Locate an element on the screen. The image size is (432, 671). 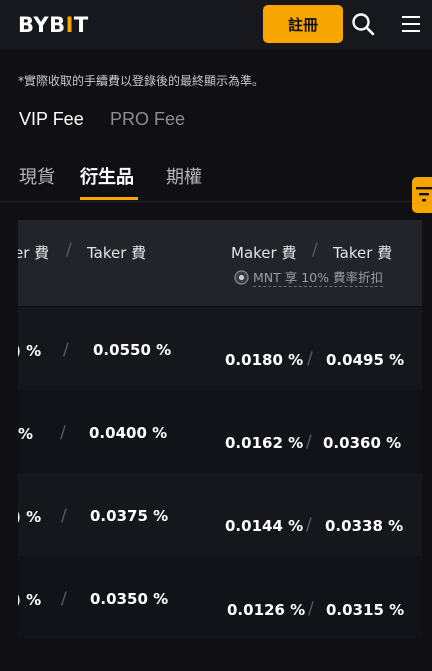
tab-derivatives: 衍生品 is located at coordinates (107, 176).